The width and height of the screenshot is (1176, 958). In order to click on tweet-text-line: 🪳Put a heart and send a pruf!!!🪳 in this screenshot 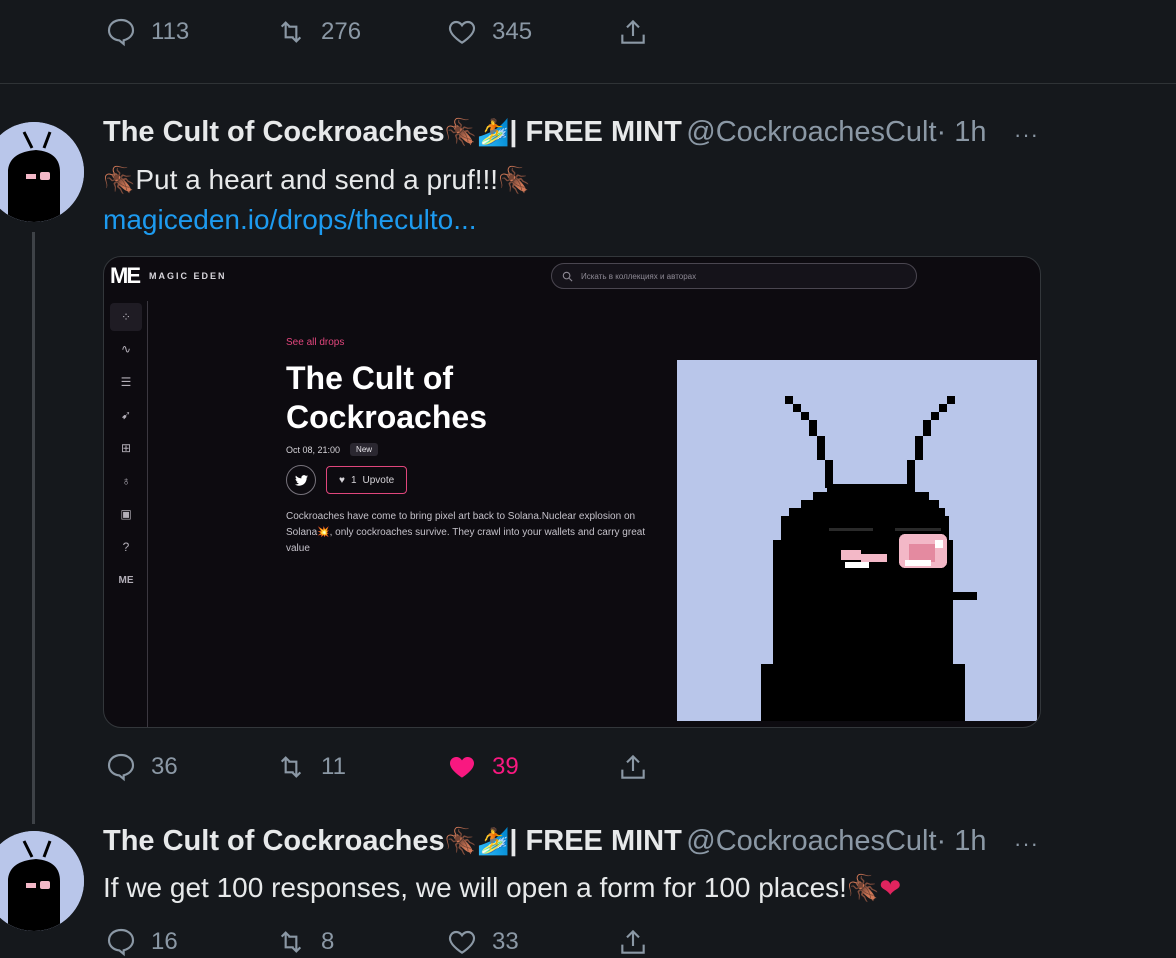, I will do `click(316, 180)`.